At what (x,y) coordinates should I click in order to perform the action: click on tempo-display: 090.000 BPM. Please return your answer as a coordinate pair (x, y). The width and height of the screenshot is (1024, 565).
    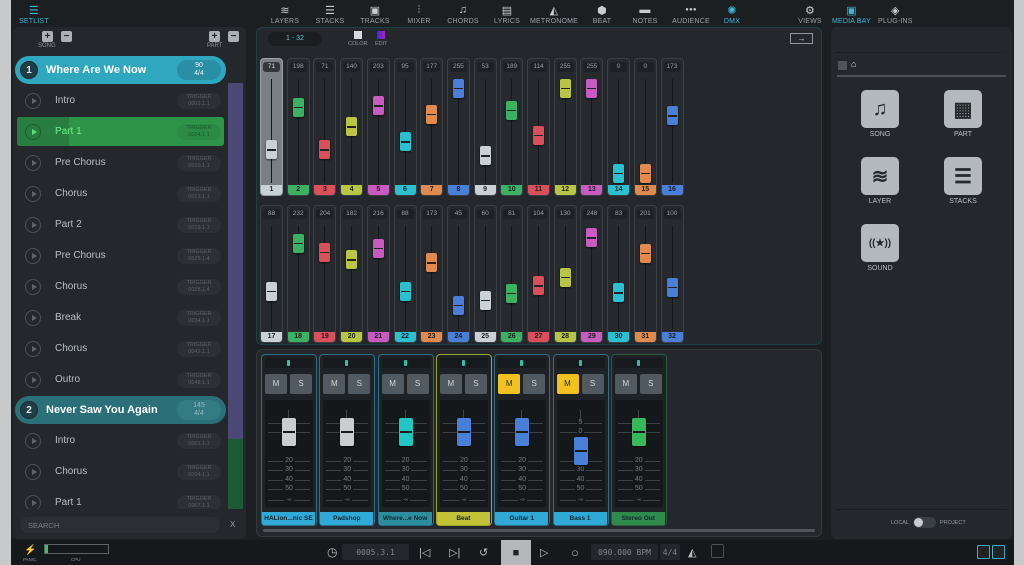
    Looking at the image, I should click on (624, 552).